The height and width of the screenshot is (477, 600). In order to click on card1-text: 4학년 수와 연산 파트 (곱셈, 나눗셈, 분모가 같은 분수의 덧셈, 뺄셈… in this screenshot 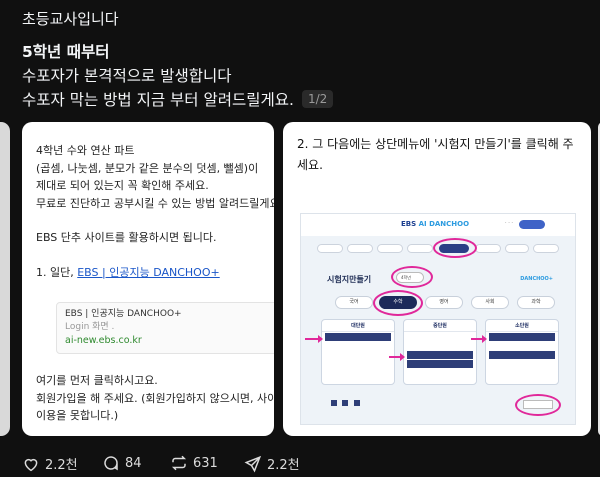, I will do `click(155, 212)`.